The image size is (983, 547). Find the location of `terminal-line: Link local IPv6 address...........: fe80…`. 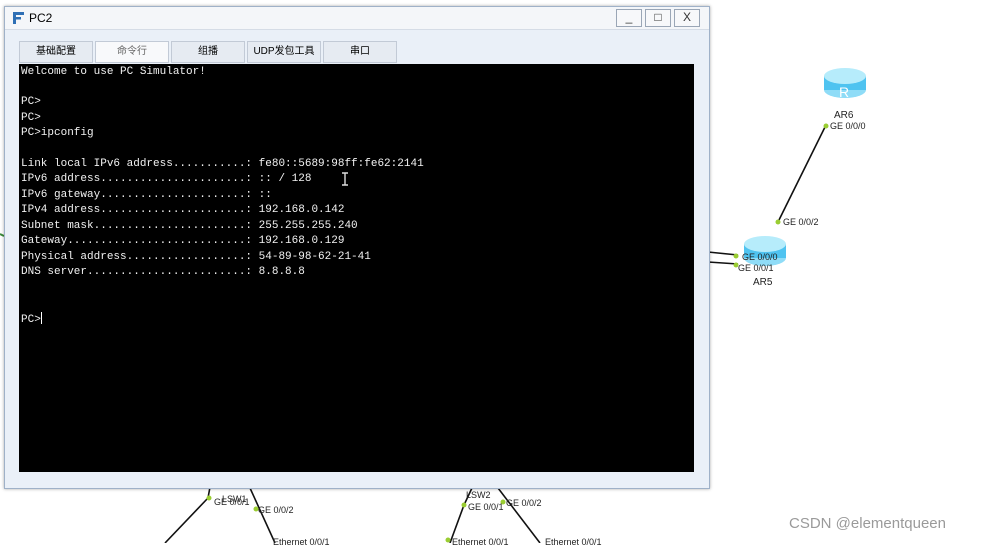

terminal-line: Link local IPv6 address...........: fe80… is located at coordinates (222, 164).